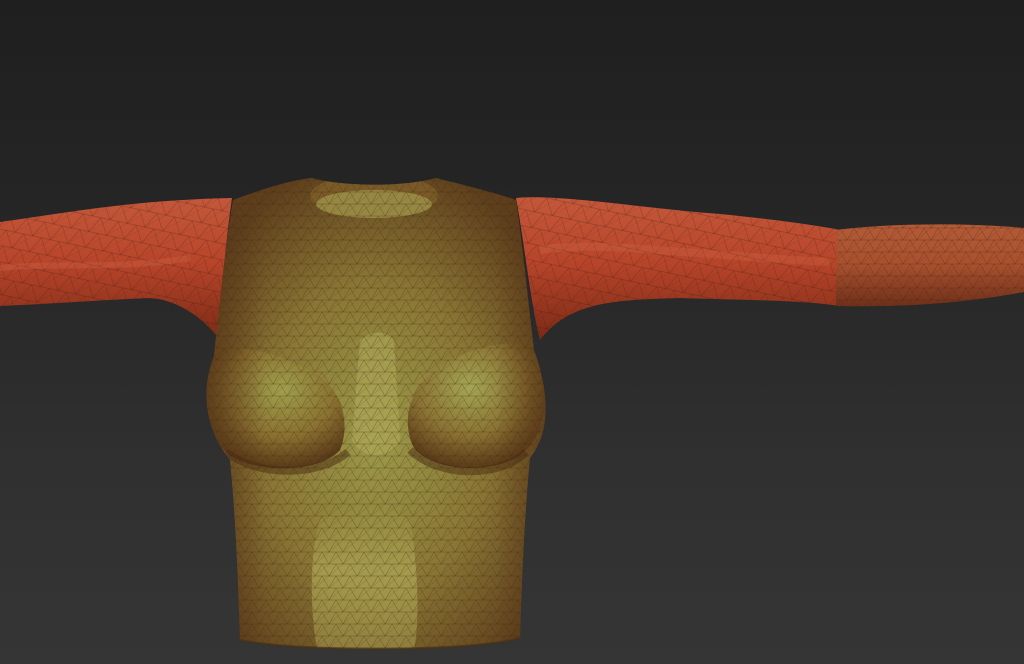  Describe the element at coordinates (678, 268) in the screenshot. I see `right-sleeve` at that location.